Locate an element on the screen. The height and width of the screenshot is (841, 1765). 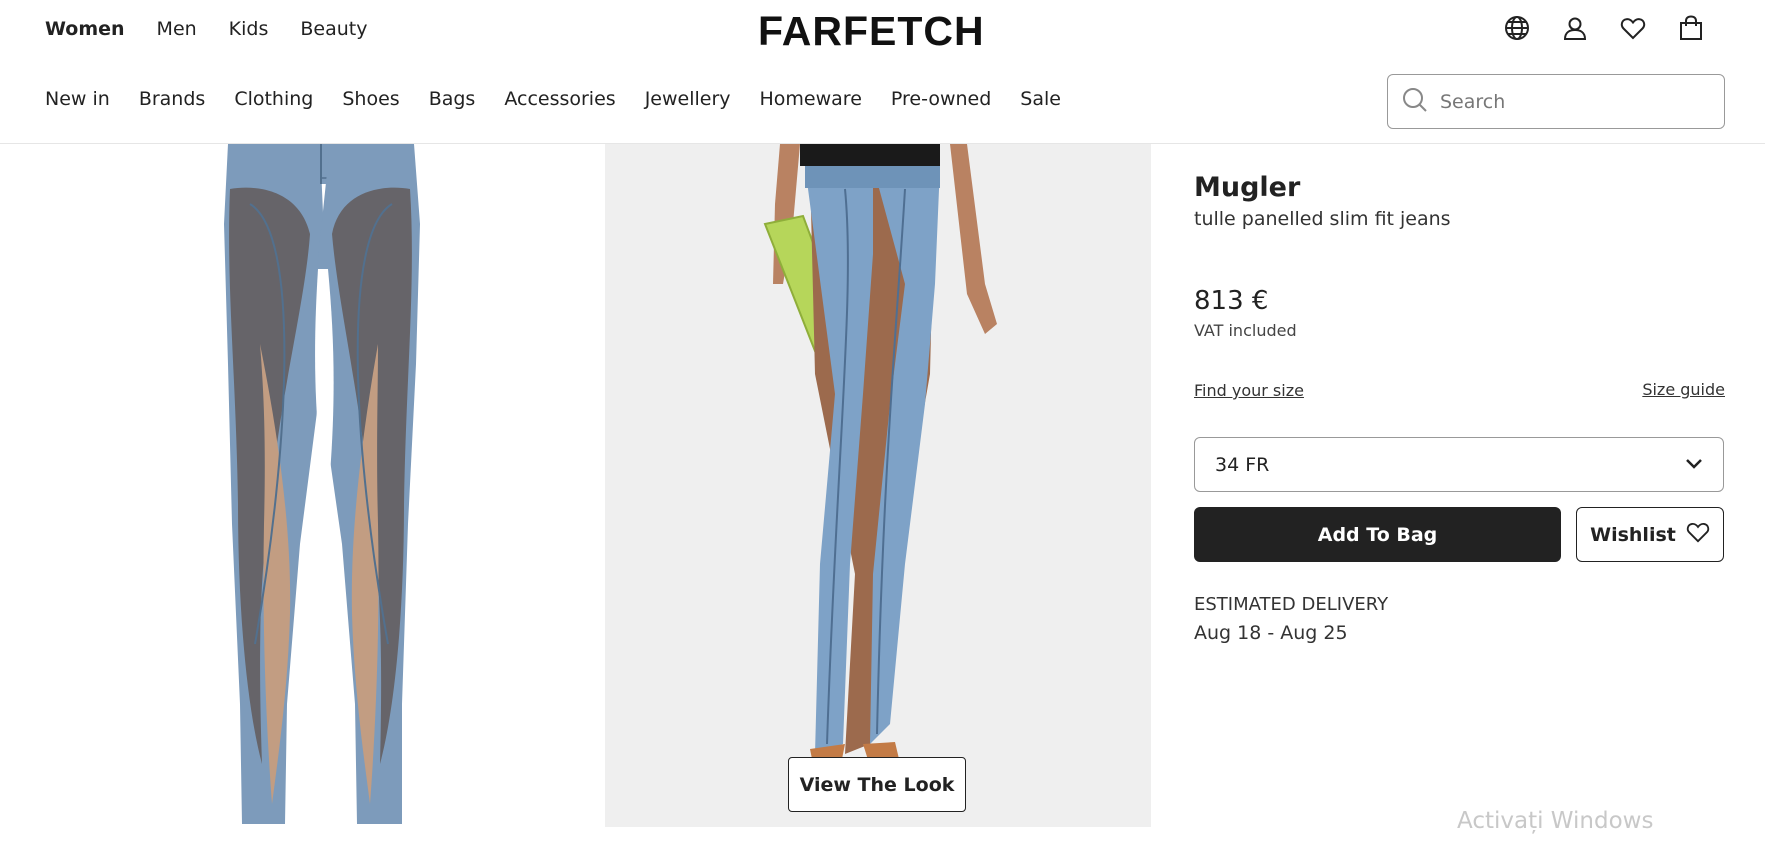
cat-homeware: Homeware is located at coordinates (811, 99).